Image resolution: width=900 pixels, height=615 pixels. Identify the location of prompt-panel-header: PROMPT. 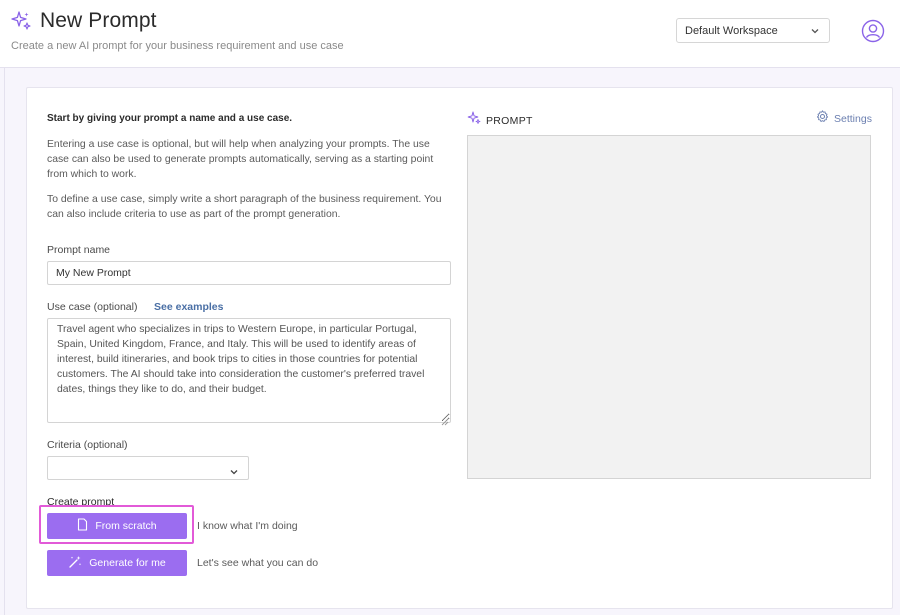
(500, 120).